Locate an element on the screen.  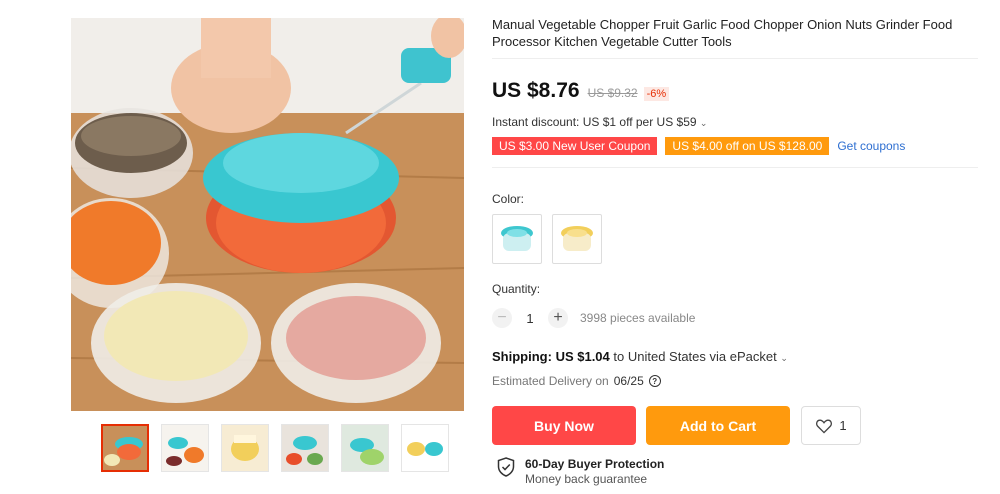
get-coupons-link: Get coupons is located at coordinates (871, 146).